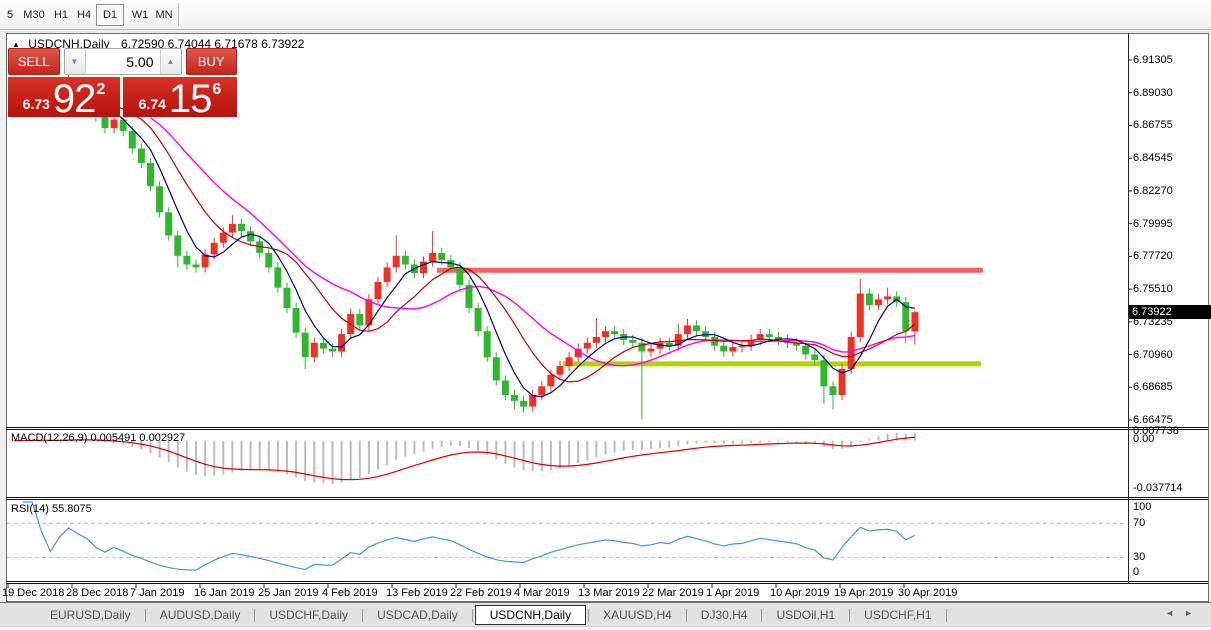 The image size is (1211, 630). Describe the element at coordinates (1144, 439) in the screenshot. I see `macd-axis-label: 0.00` at that location.